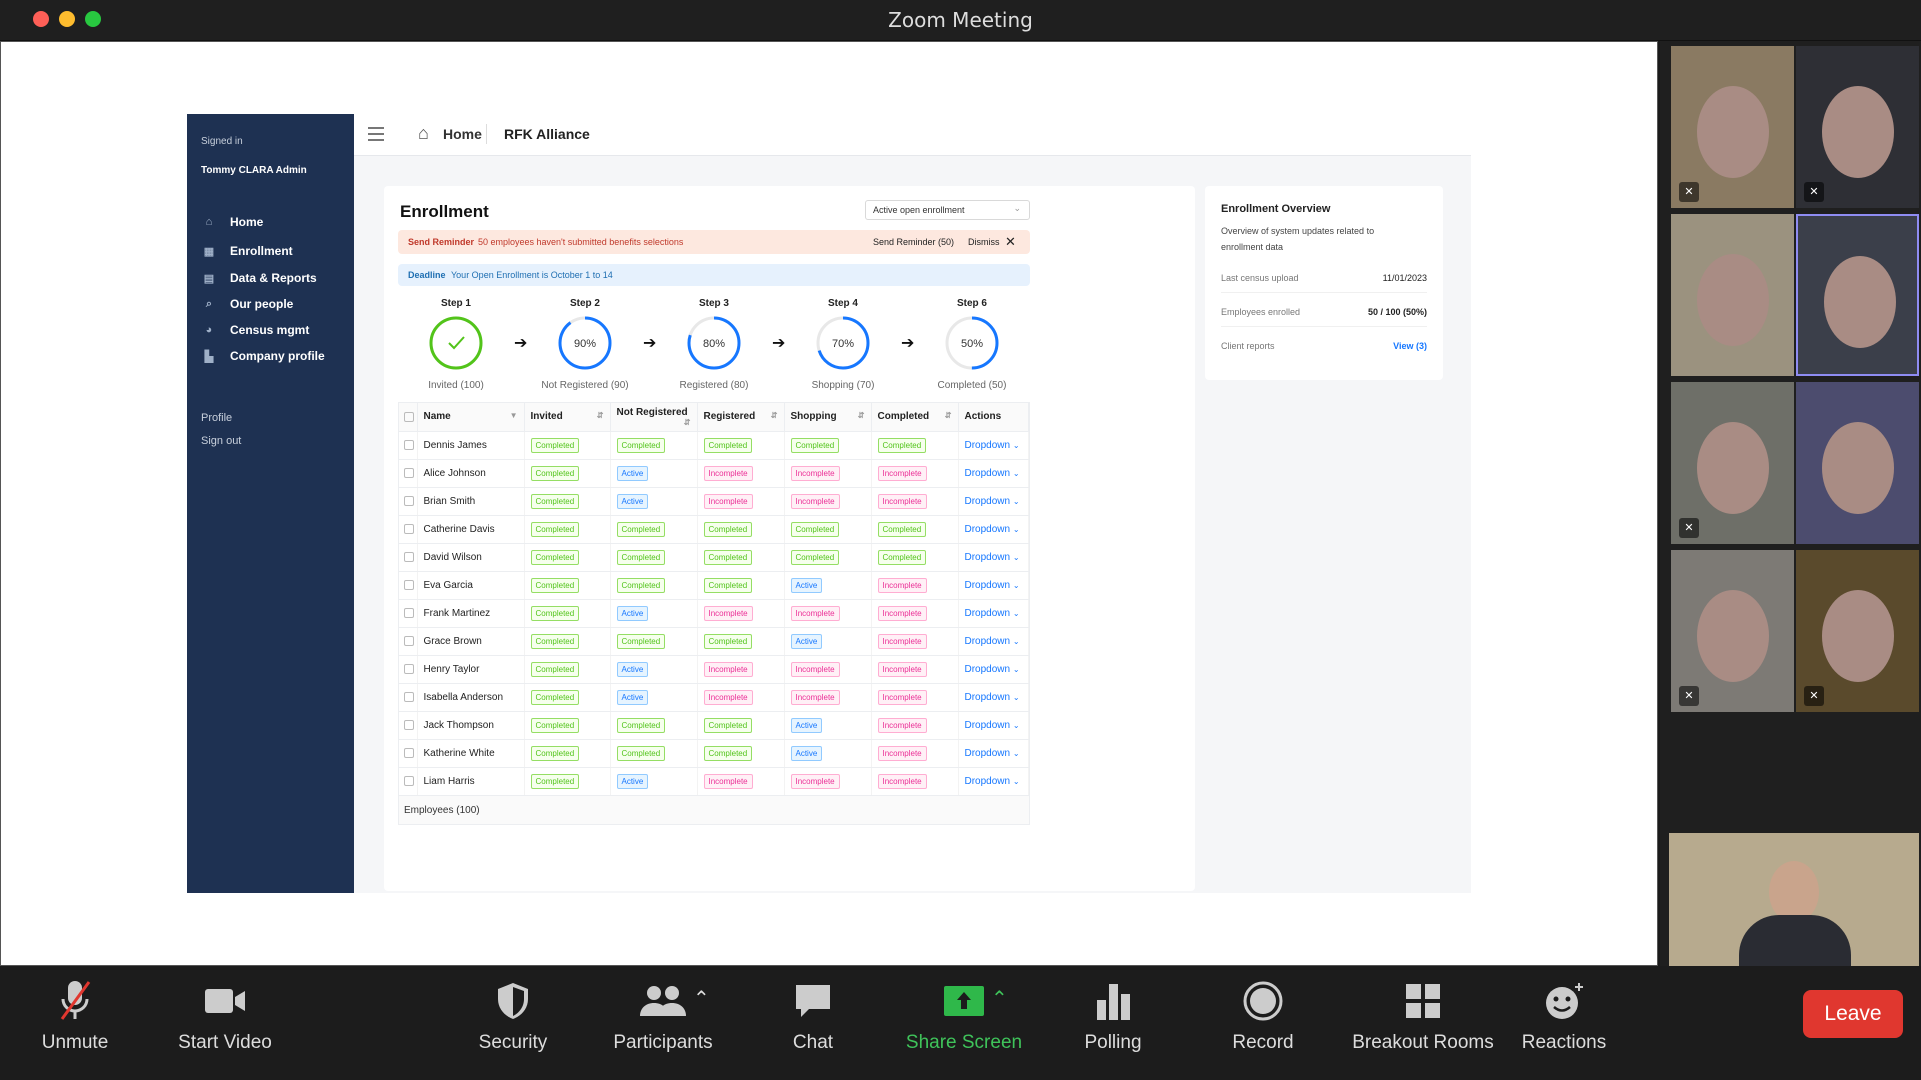 The width and height of the screenshot is (1921, 1080). Describe the element at coordinates (462, 134) in the screenshot. I see `breadcrumb-home: Home` at that location.